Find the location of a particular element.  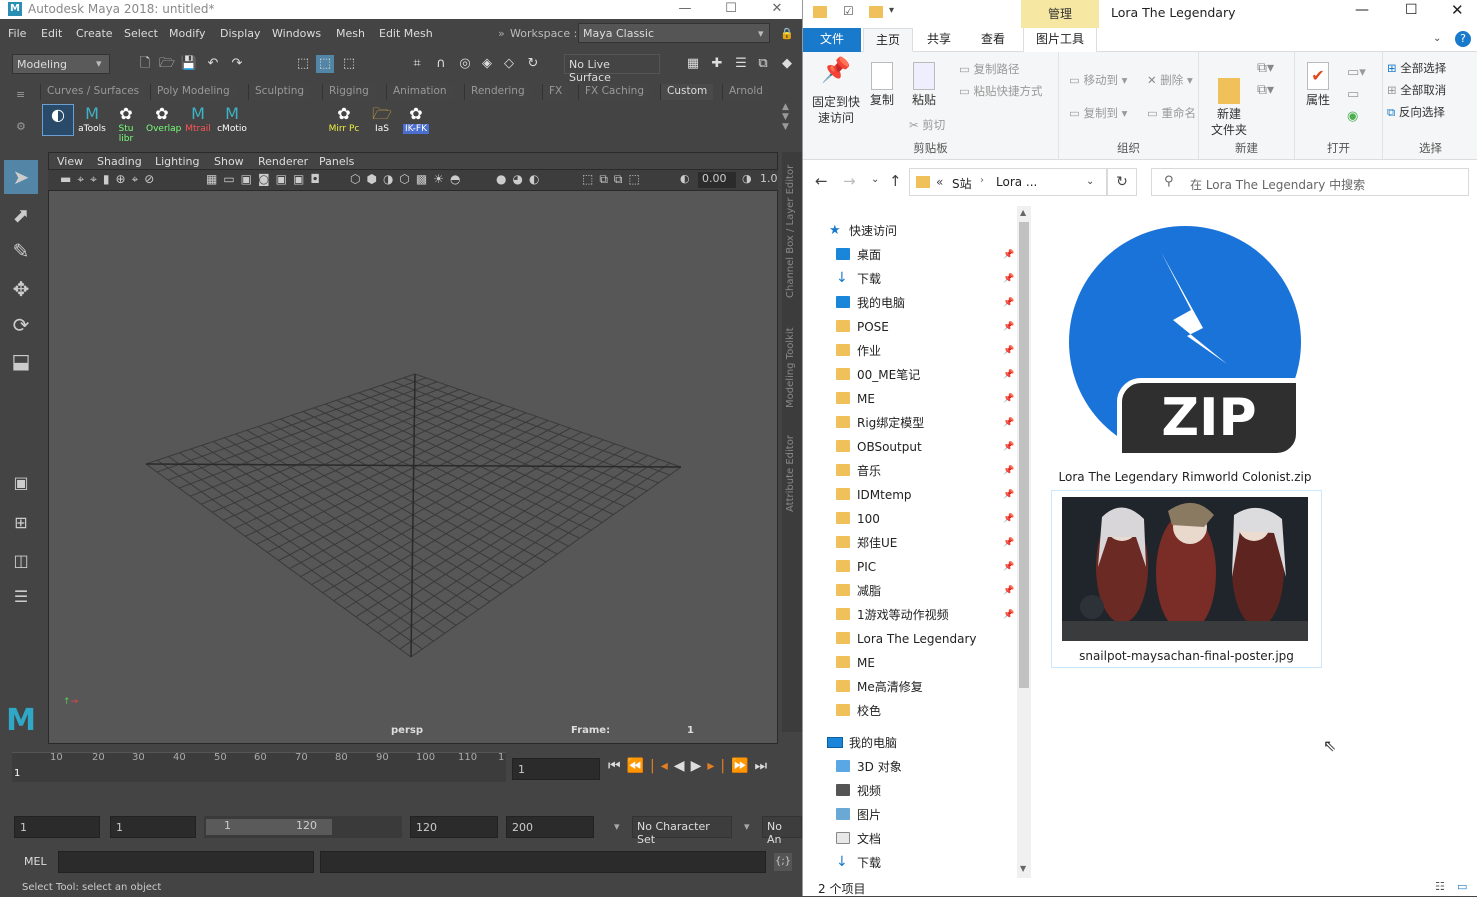

nav-item: POSE 📌 is located at coordinates (910, 327).